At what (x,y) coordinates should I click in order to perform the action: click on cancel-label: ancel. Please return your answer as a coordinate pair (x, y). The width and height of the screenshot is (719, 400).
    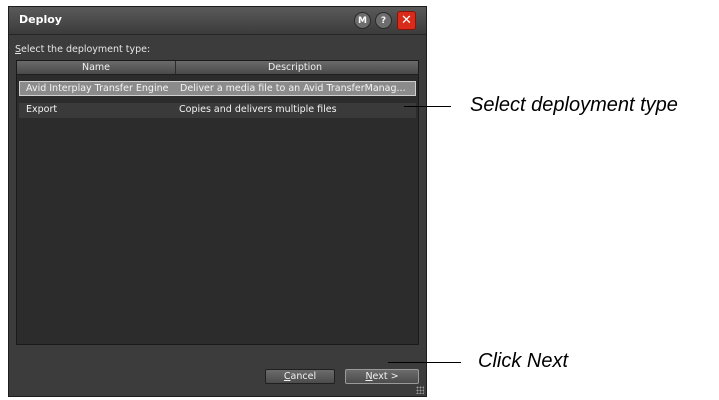
    Looking at the image, I should click on (303, 376).